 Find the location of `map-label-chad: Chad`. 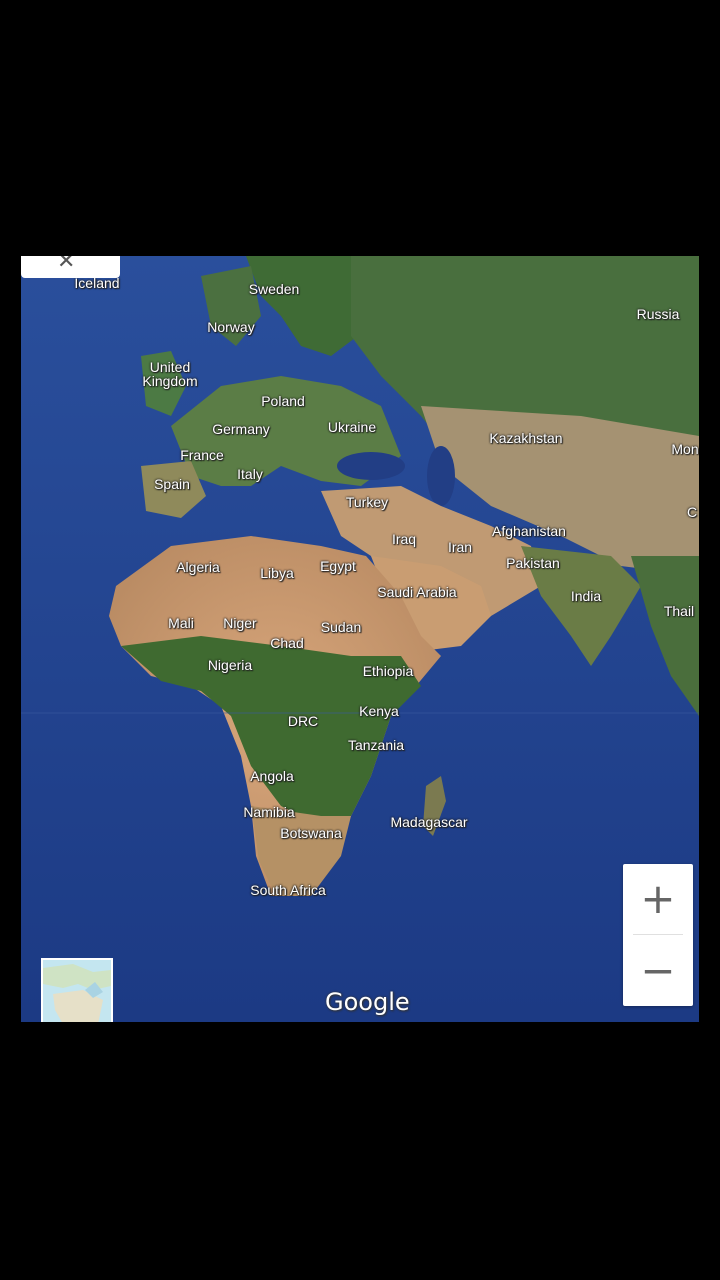

map-label-chad: Chad is located at coordinates (286, 643).